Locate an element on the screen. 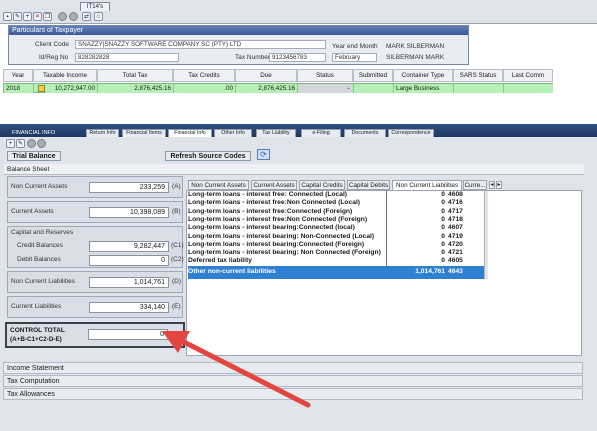 The height and width of the screenshot is (431, 597). tab-scroll-left-icon: ◂ is located at coordinates (492, 185).